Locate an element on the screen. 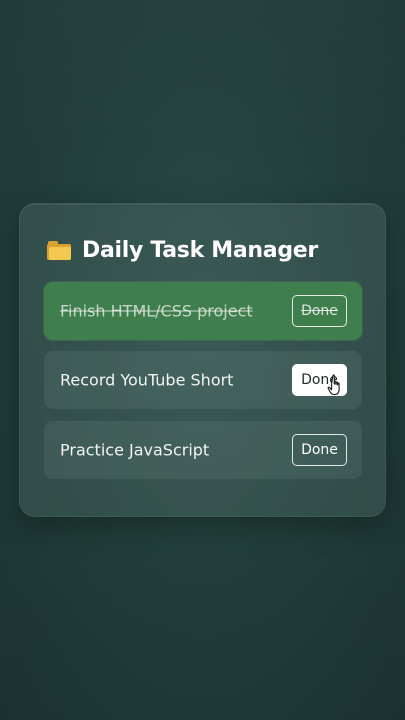 This screenshot has width=405, height=720. task-item-record-youtube-short: Record YouTube Short Done is located at coordinates (203, 380).